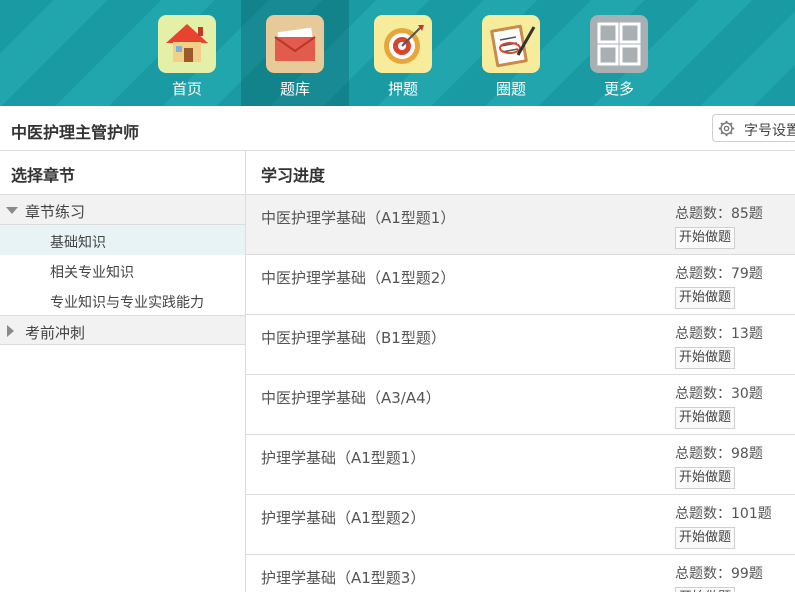 The image size is (795, 592). Describe the element at coordinates (358, 218) in the screenshot. I see `exercise-title: 中医护理学基础（A1型题1）` at that location.